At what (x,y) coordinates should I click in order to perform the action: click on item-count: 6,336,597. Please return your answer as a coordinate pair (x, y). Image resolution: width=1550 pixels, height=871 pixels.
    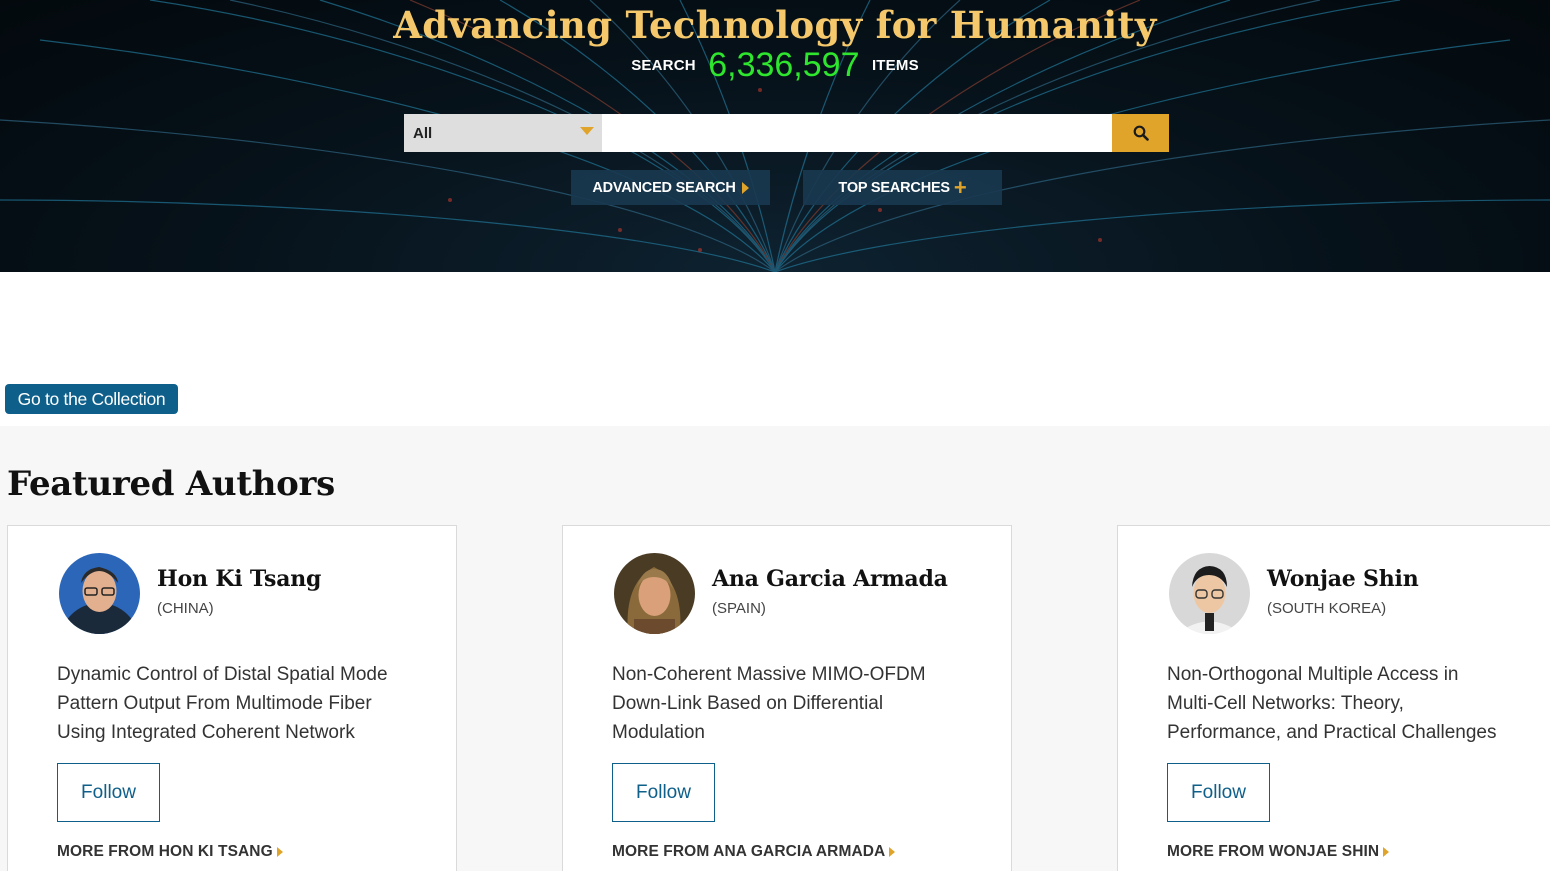
    Looking at the image, I should click on (784, 65).